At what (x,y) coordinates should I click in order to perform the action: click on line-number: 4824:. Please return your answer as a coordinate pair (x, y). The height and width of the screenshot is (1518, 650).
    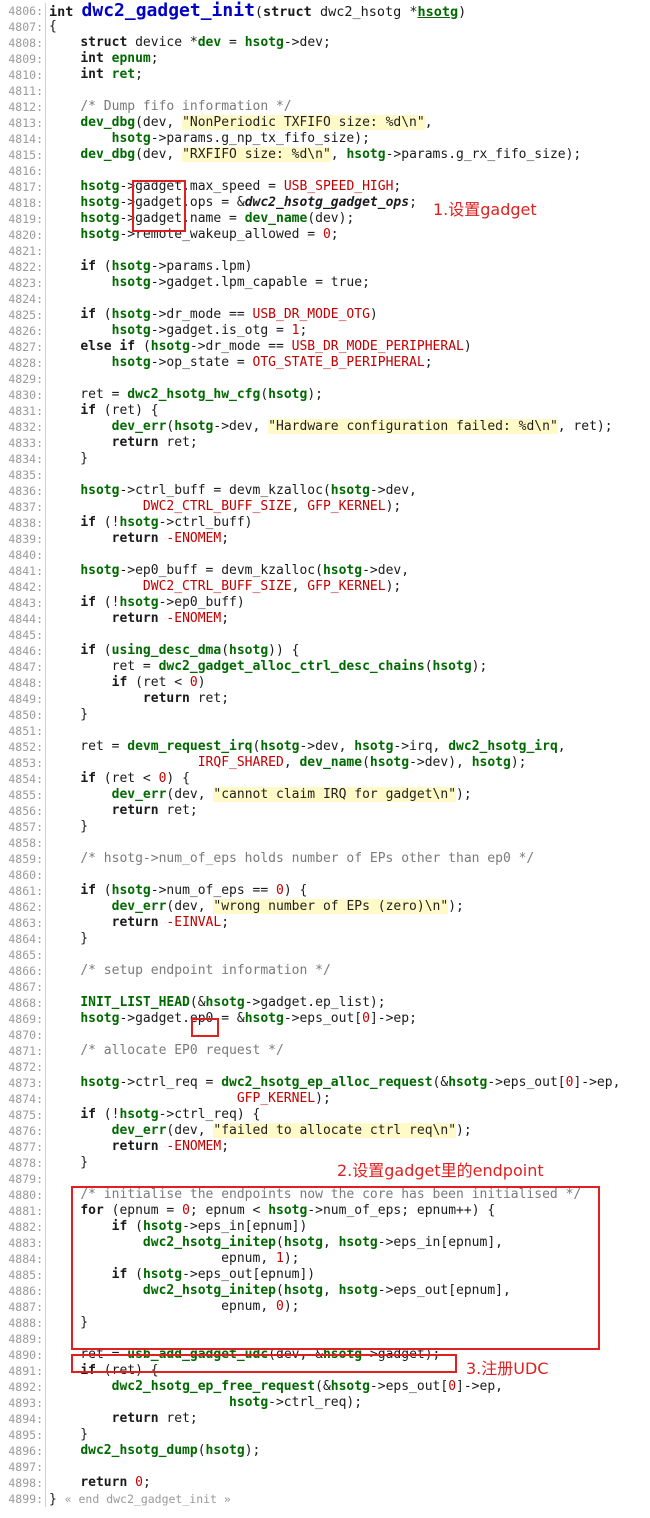
    Looking at the image, I should click on (25, 299).